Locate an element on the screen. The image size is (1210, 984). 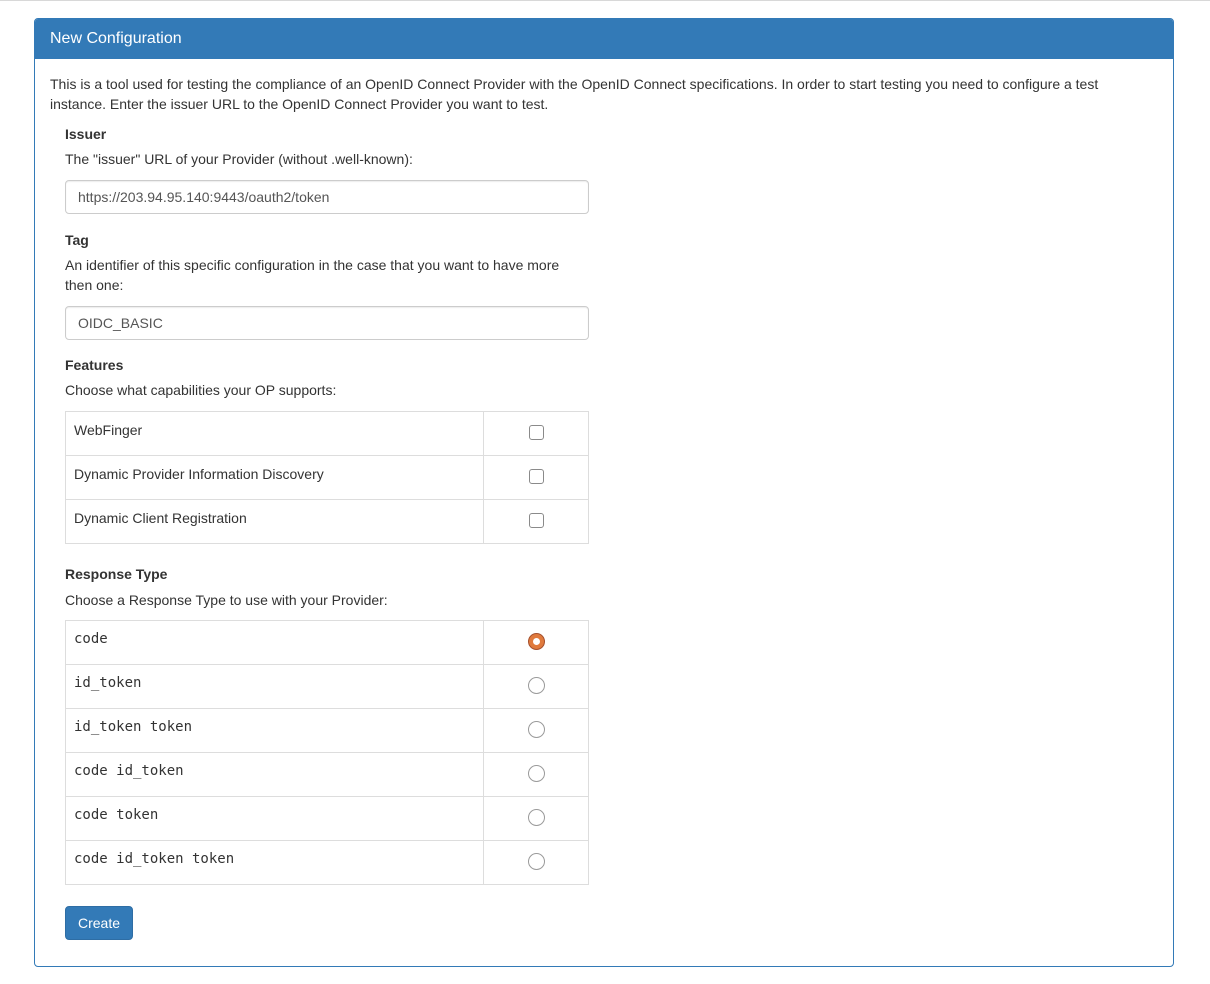
response-type-radio-code-id-token-token is located at coordinates (536, 861).